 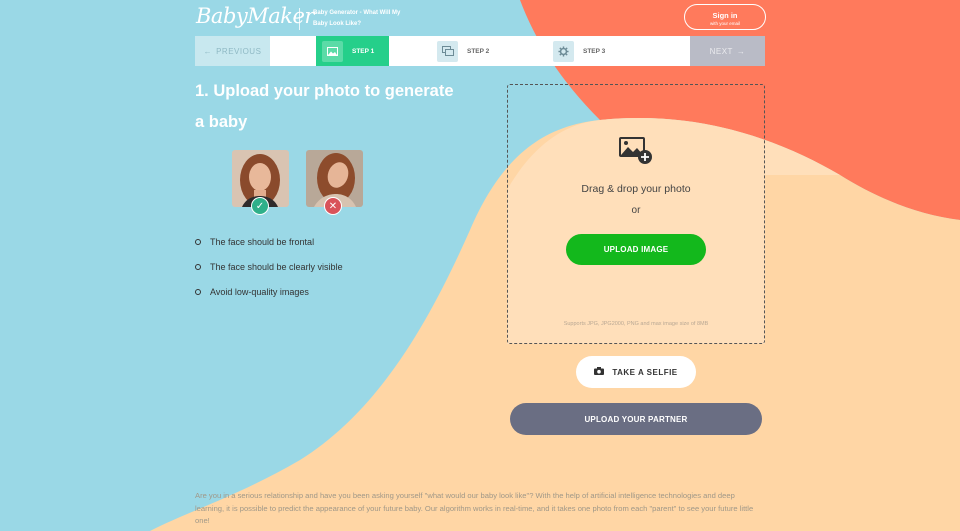 I want to click on list-item: The face should be frontal, so click(x=269, y=241).